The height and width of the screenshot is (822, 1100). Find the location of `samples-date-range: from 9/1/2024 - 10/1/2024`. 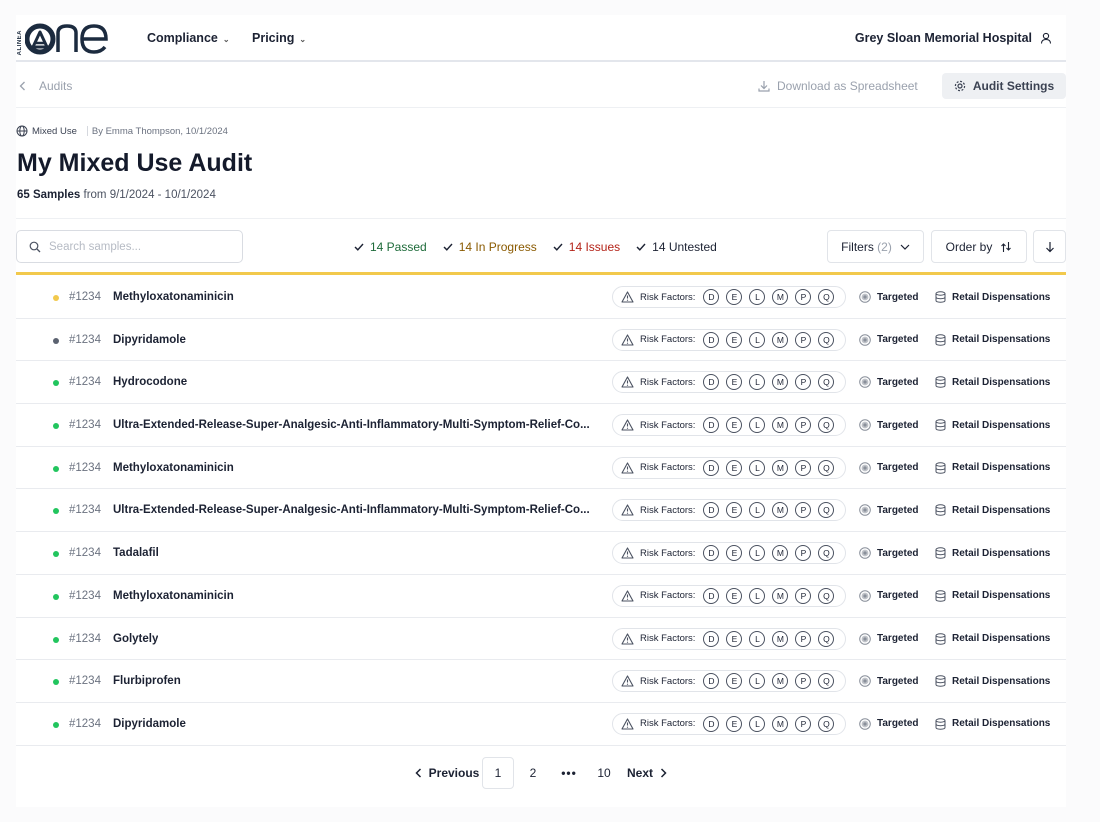

samples-date-range: from 9/1/2024 - 10/1/2024 is located at coordinates (149, 195).